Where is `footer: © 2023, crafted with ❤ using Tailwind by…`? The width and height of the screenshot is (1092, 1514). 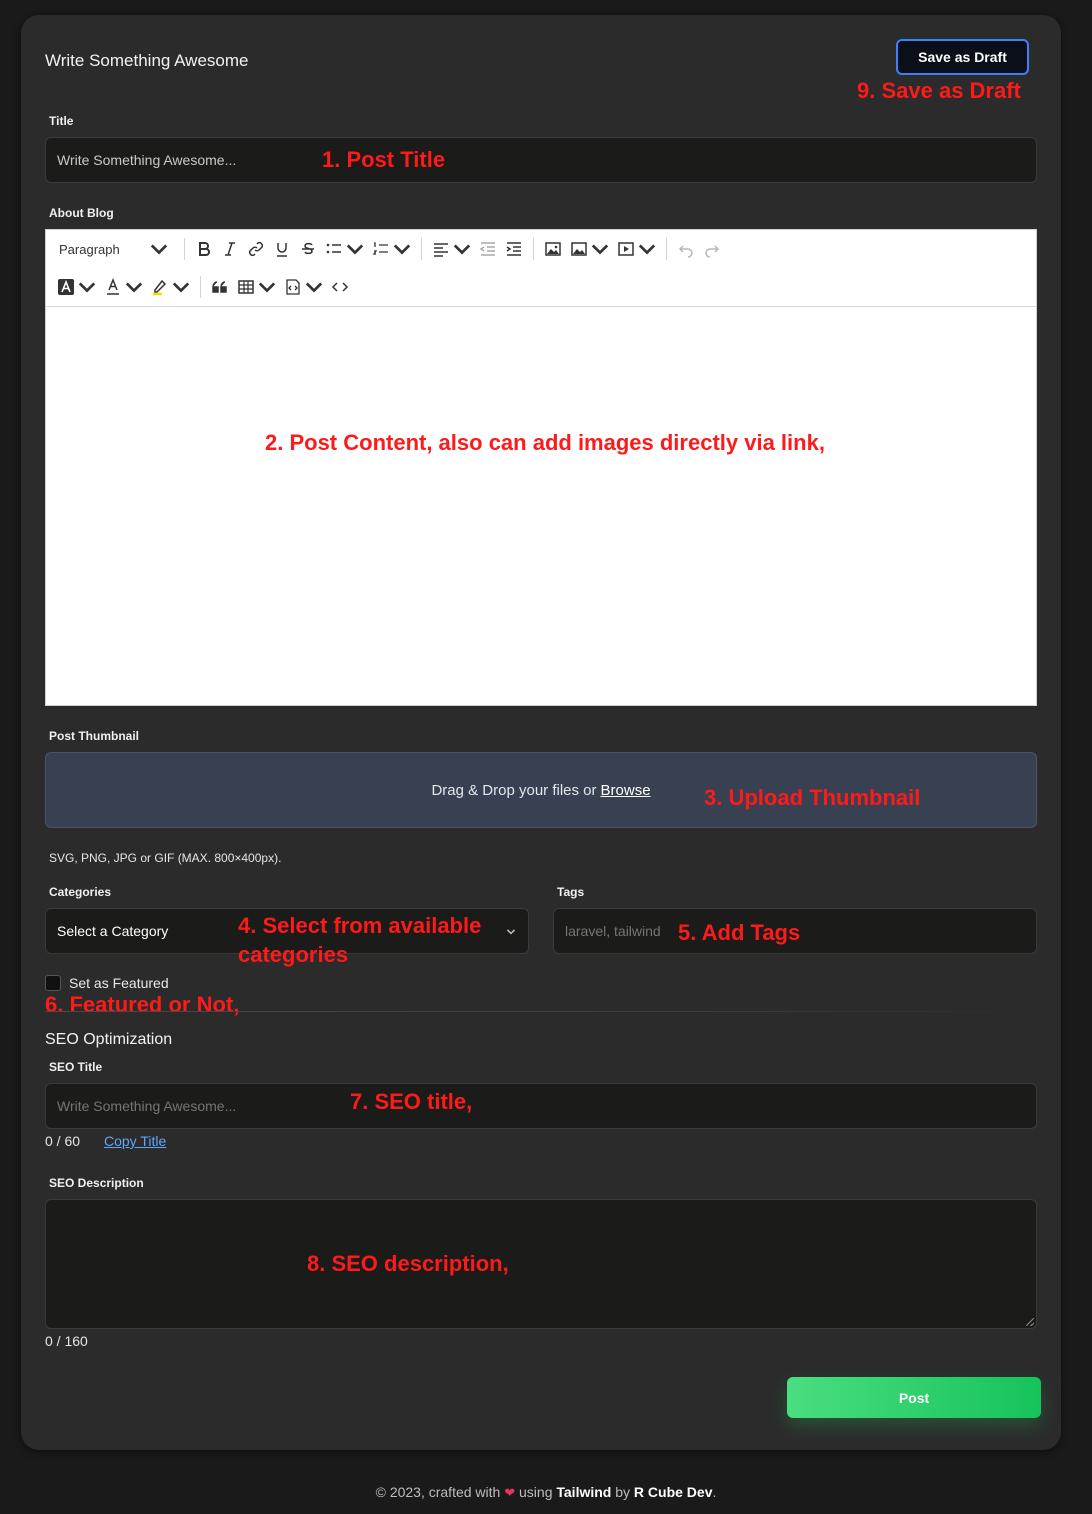
footer: © 2023, crafted with ❤ using Tailwind by… is located at coordinates (546, 1492).